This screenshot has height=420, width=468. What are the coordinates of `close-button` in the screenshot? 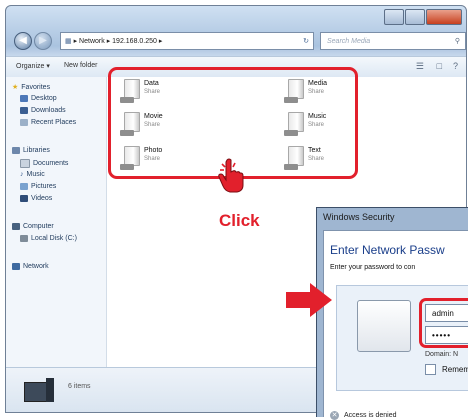 It's located at (444, 17).